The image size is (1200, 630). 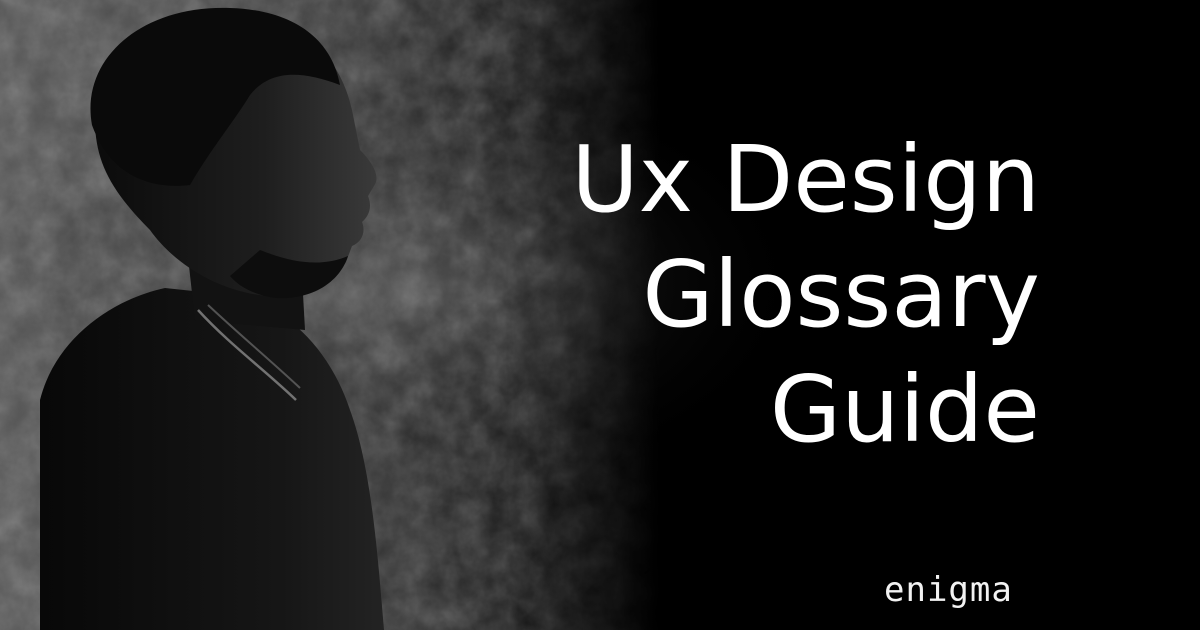 What do you see at coordinates (948, 590) in the screenshot?
I see `brand-logo: enigma` at bounding box center [948, 590].